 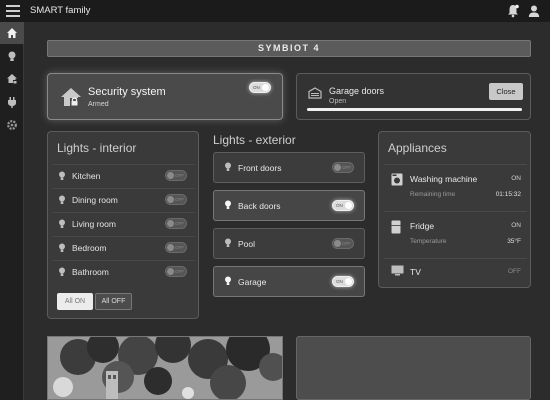 I want to click on plug-icon, so click(x=12, y=102).